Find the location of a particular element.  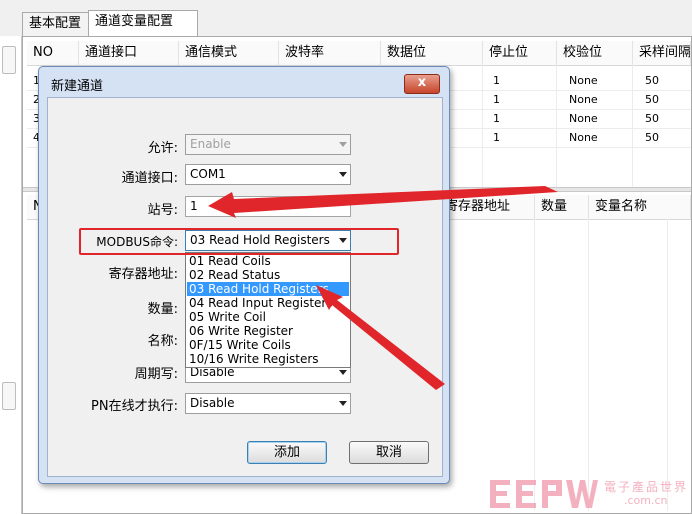

pn-online-label: PN在线才执行: is located at coordinates (134, 406).